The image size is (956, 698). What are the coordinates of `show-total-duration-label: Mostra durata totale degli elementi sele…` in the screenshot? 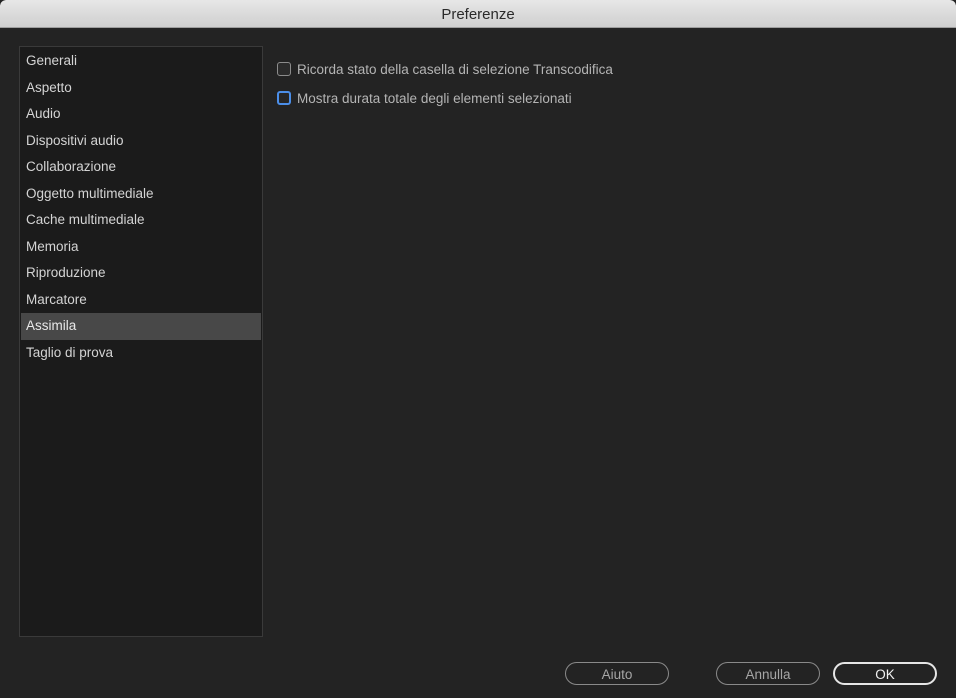 It's located at (434, 98).